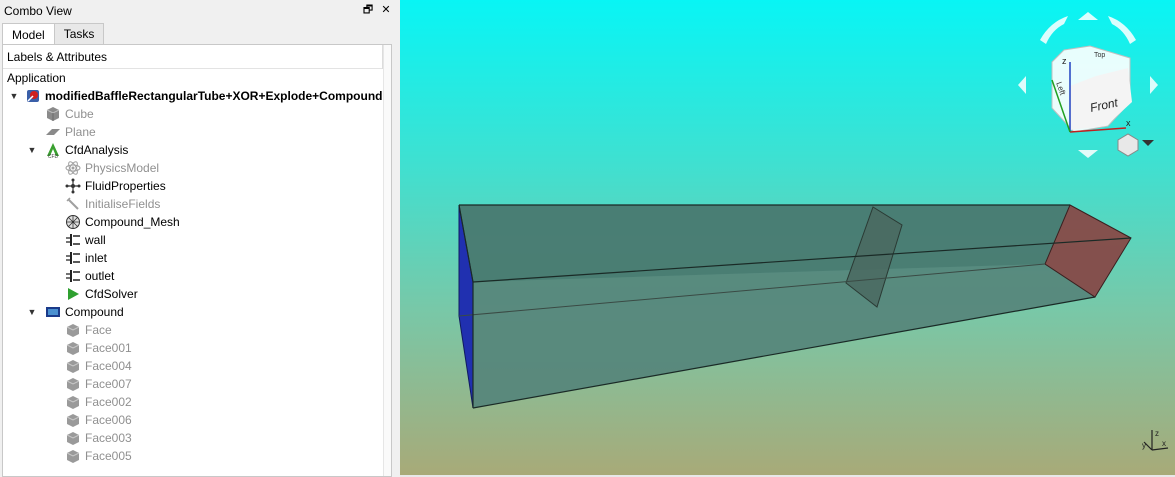 The height and width of the screenshot is (477, 1175). What do you see at coordinates (76, 150) in the screenshot?
I see `tree-item-cfd-analysis: ▼ CFD CfdAnalysis` at bounding box center [76, 150].